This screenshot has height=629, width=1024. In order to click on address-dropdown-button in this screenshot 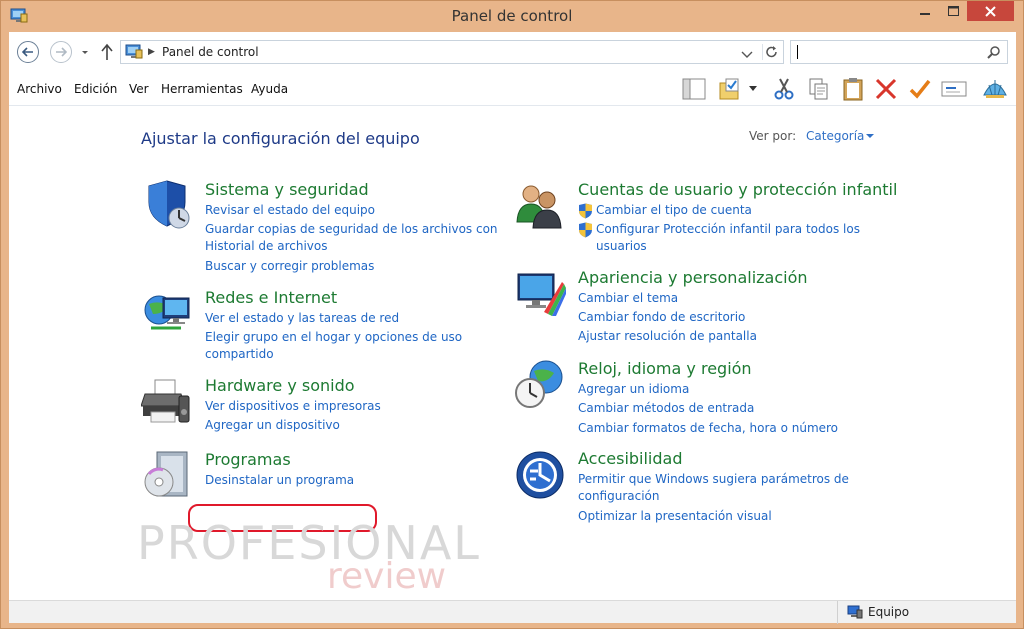, I will do `click(747, 55)`.